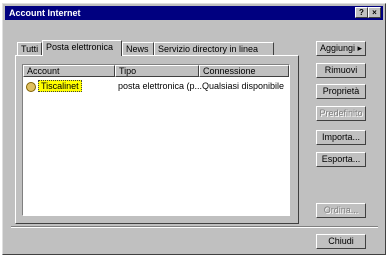 This screenshot has width=389, height=258. I want to click on tab-label: Servizio directory in linea, so click(208, 49).